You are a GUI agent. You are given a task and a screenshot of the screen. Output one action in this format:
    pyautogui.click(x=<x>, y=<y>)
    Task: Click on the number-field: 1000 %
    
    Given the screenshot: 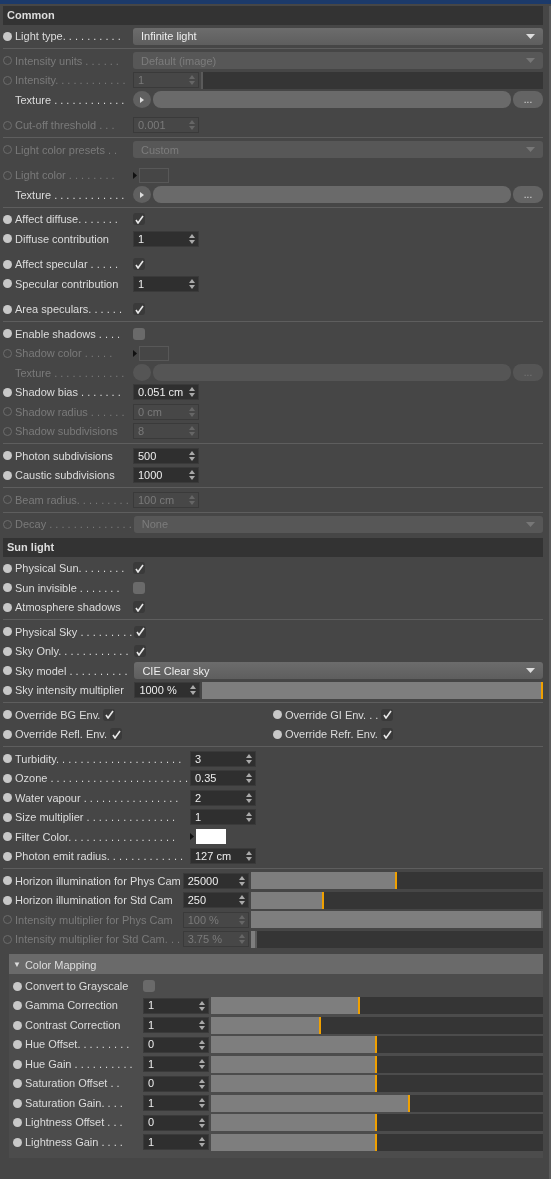 What is the action you would take?
    pyautogui.click(x=167, y=690)
    